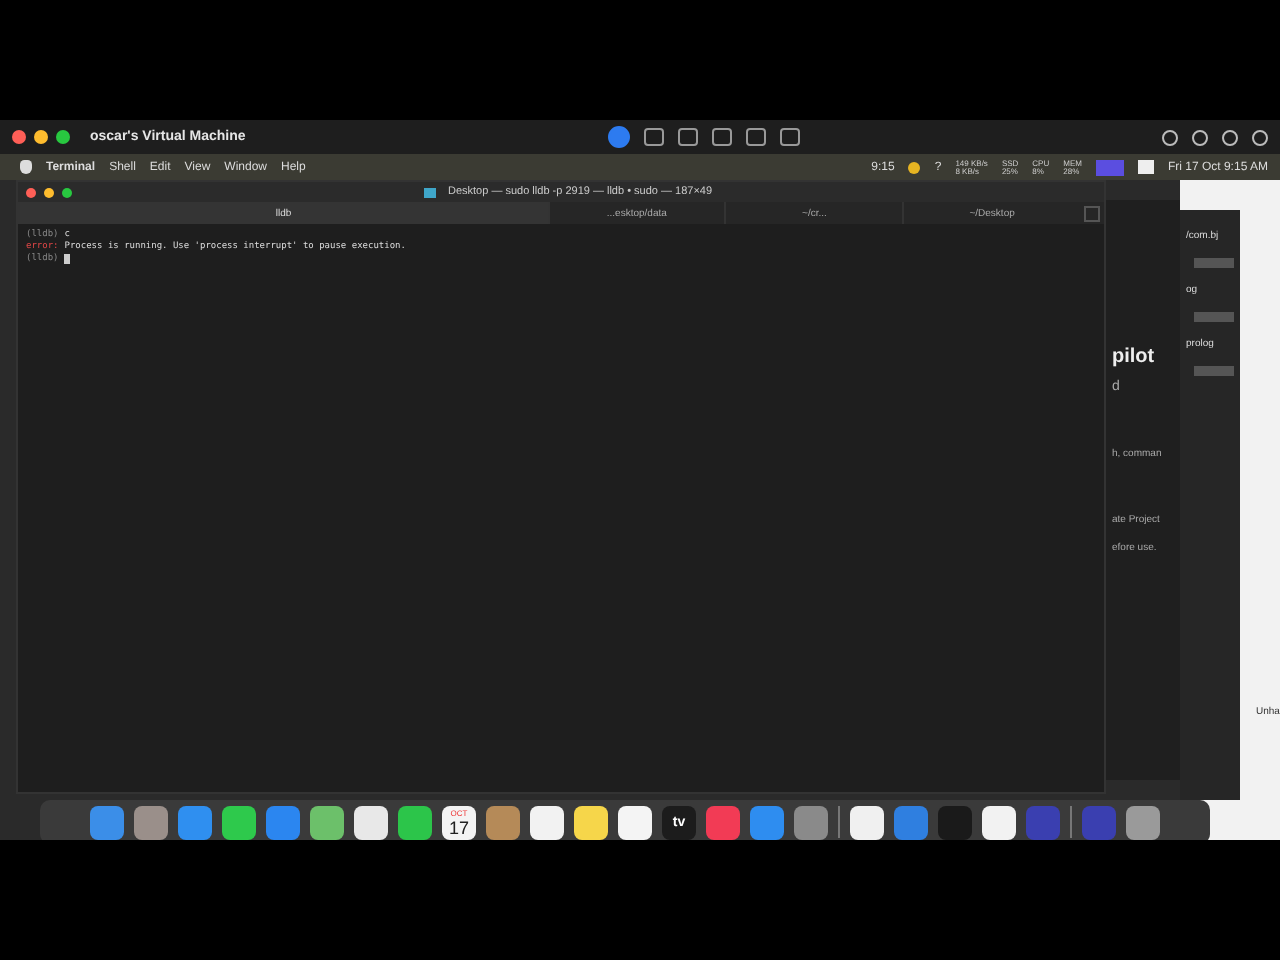  Describe the element at coordinates (67, 259) in the screenshot. I see `cursor` at that location.